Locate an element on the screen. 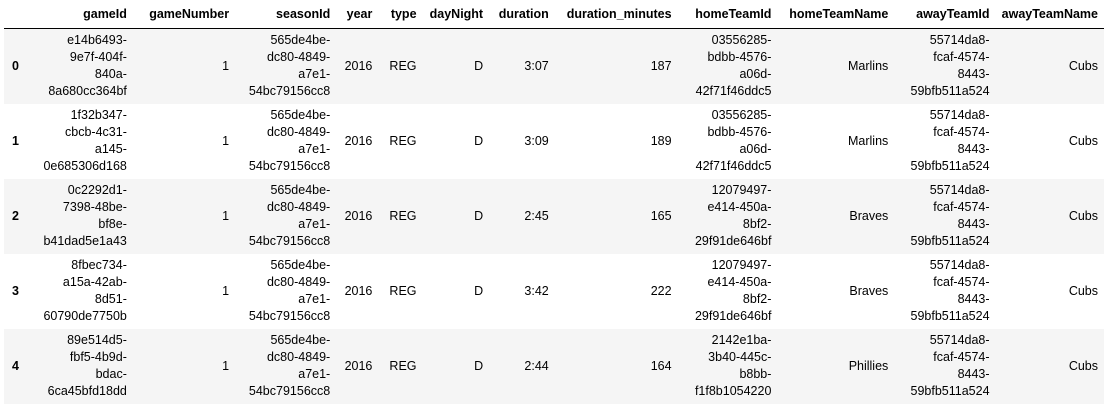 This screenshot has height=415, width=1104. table-cell: Marlins is located at coordinates (835, 141).